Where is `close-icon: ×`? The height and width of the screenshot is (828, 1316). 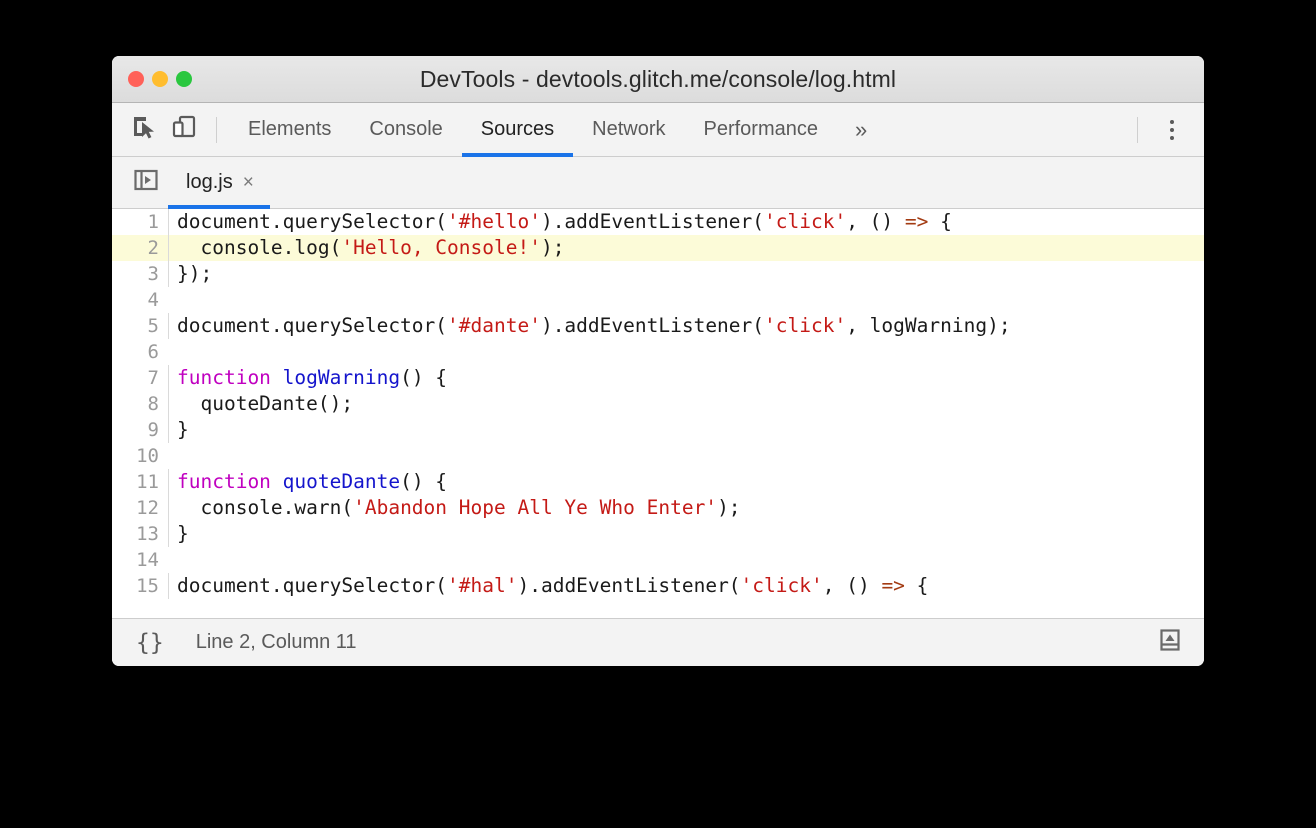 close-icon: × is located at coordinates (248, 182).